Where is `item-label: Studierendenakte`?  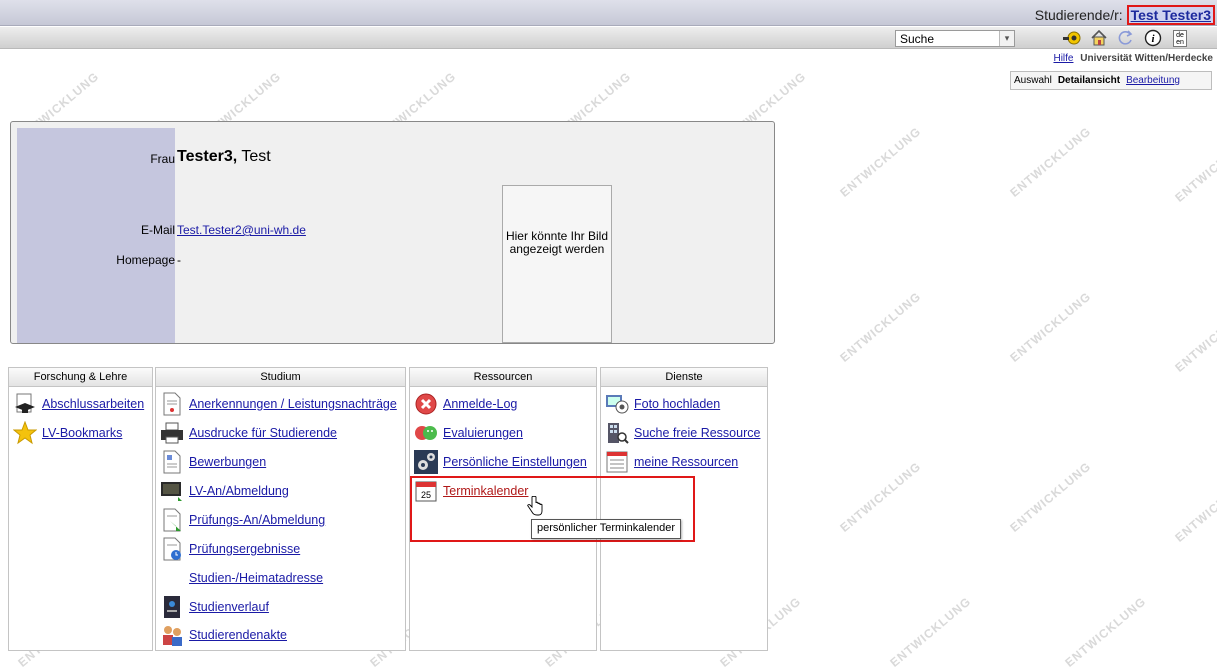
item-label: Studierendenakte is located at coordinates (238, 635).